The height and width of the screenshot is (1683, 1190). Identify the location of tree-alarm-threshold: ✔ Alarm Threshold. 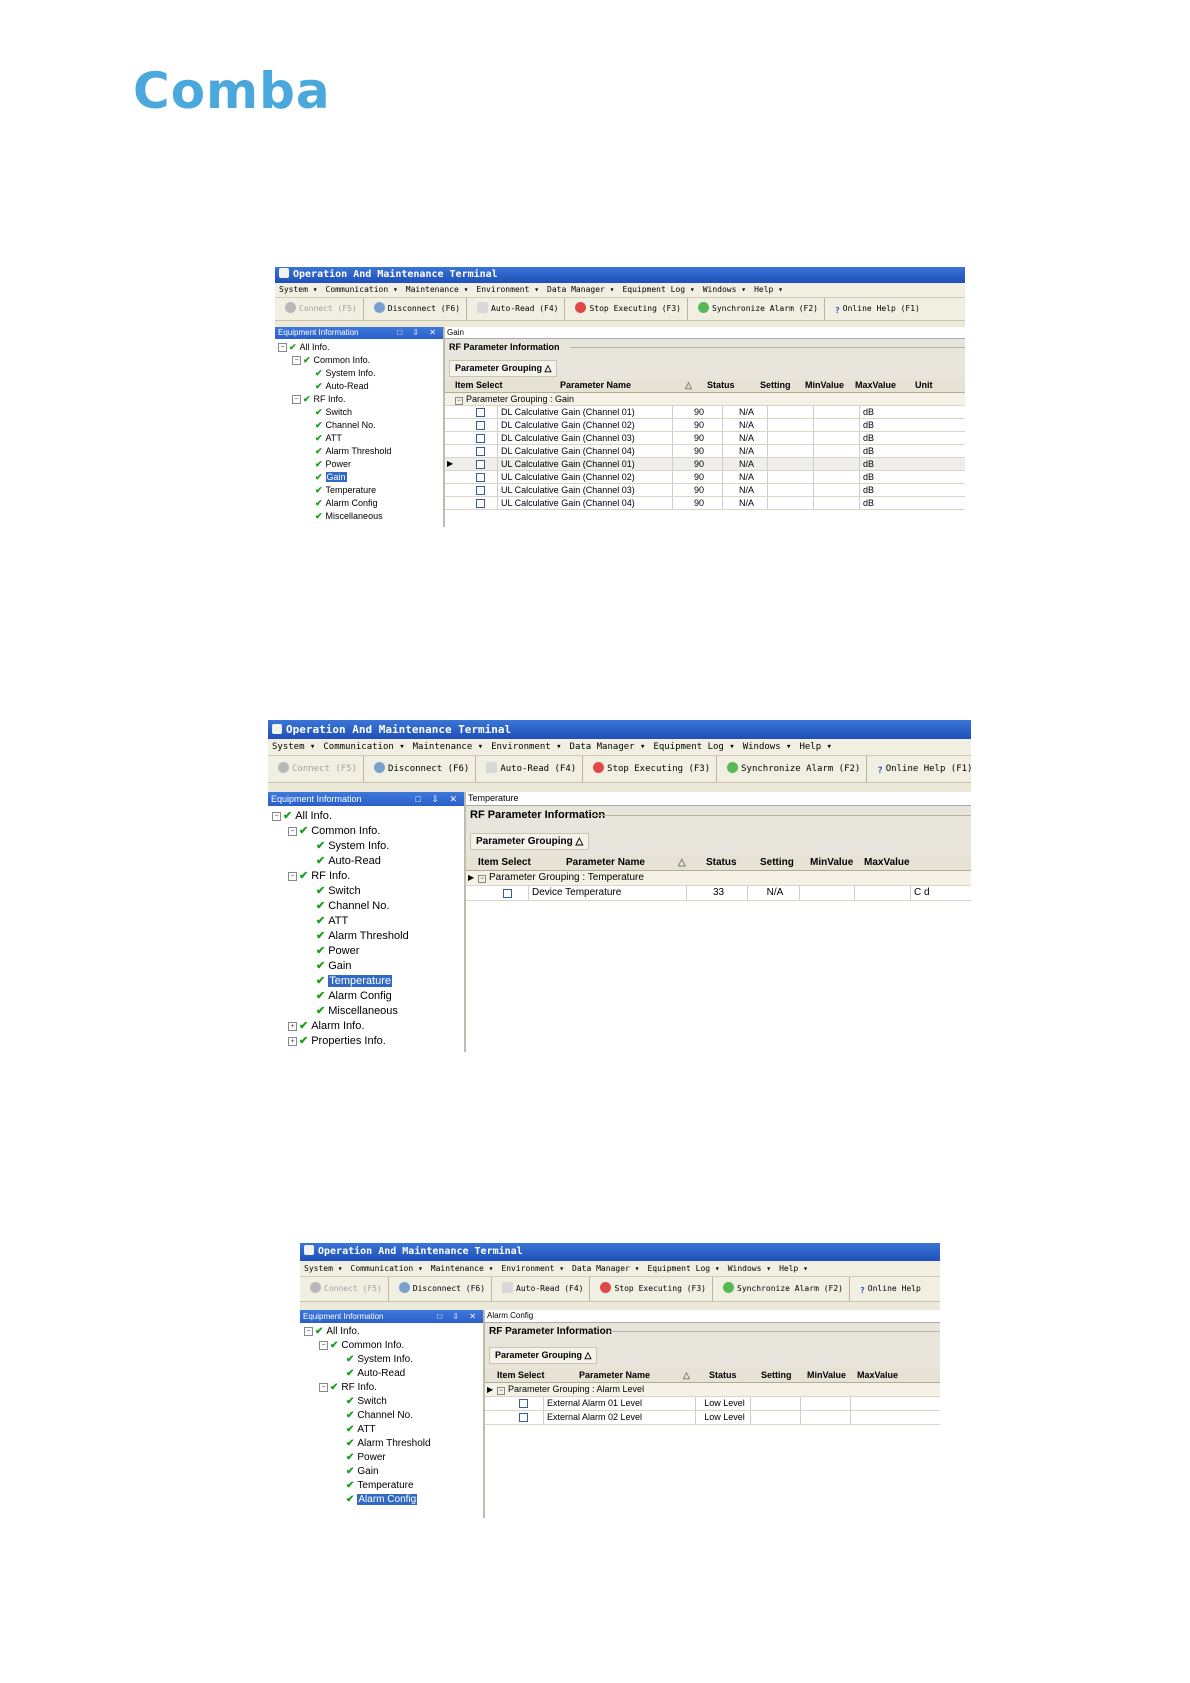
(362, 936).